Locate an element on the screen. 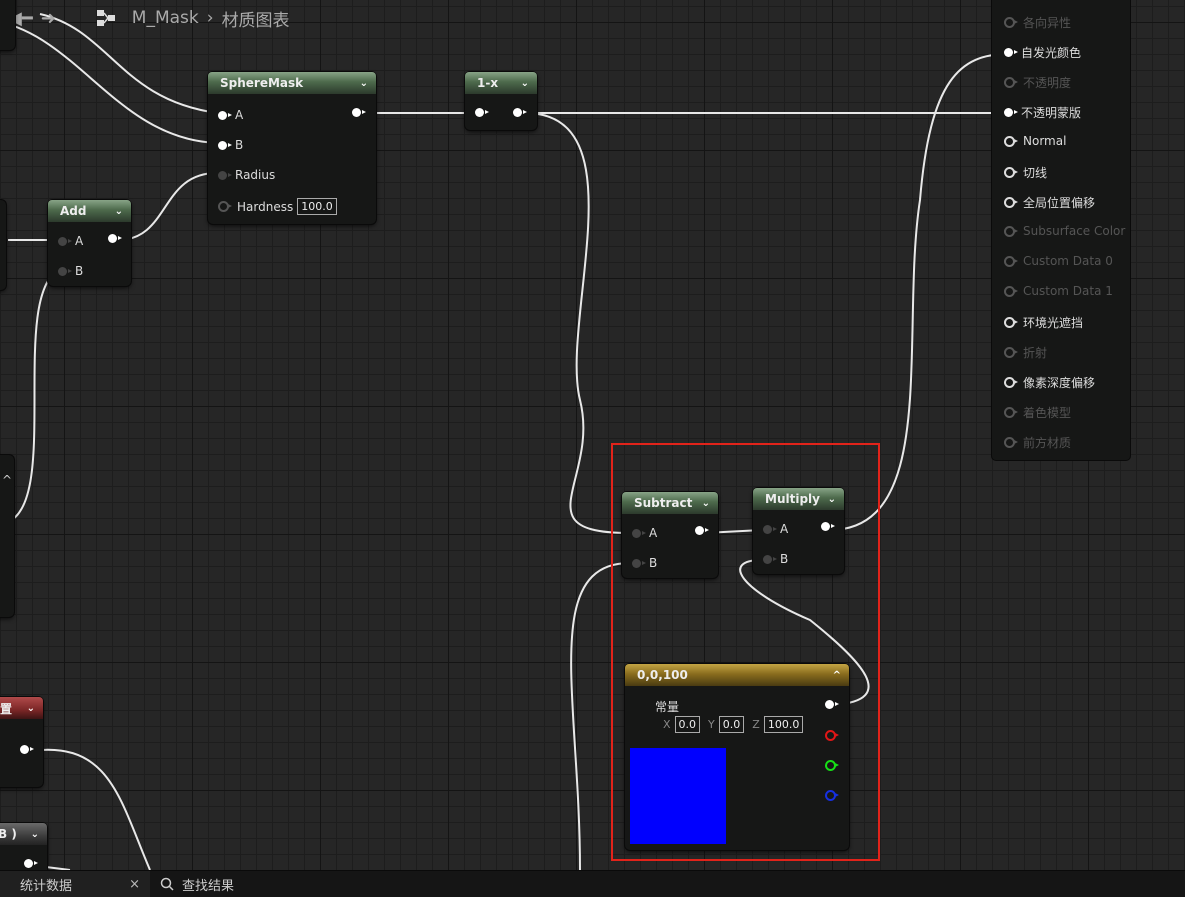 Image resolution: width=1185 pixels, height=897 pixels. z-value-field: 100.0 is located at coordinates (783, 724).